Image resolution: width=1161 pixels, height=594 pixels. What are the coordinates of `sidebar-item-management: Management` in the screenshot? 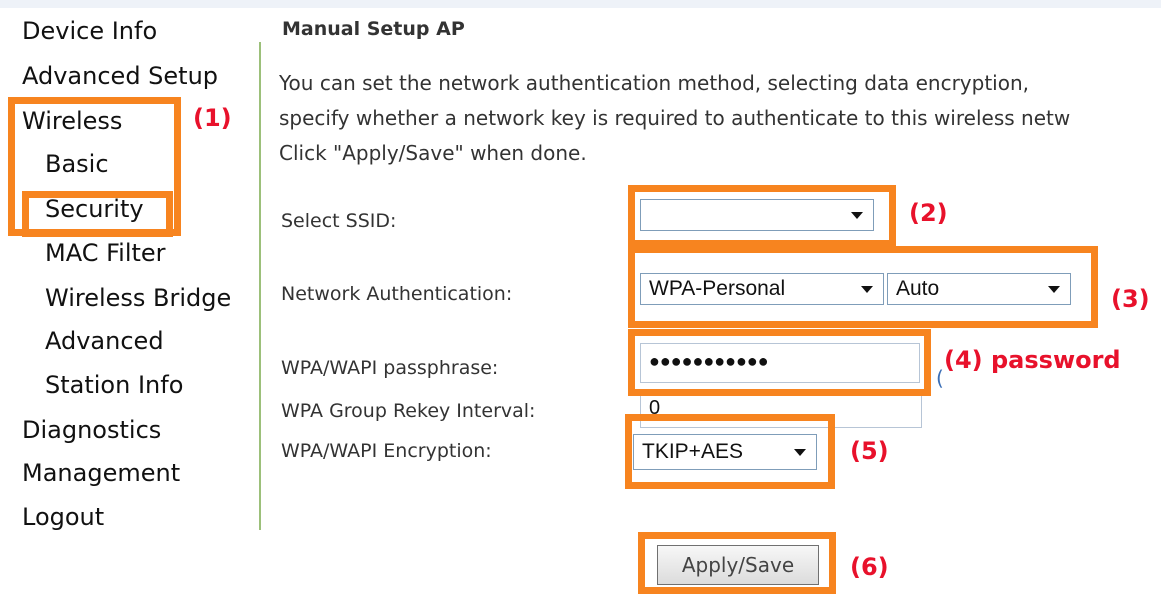 It's located at (101, 473).